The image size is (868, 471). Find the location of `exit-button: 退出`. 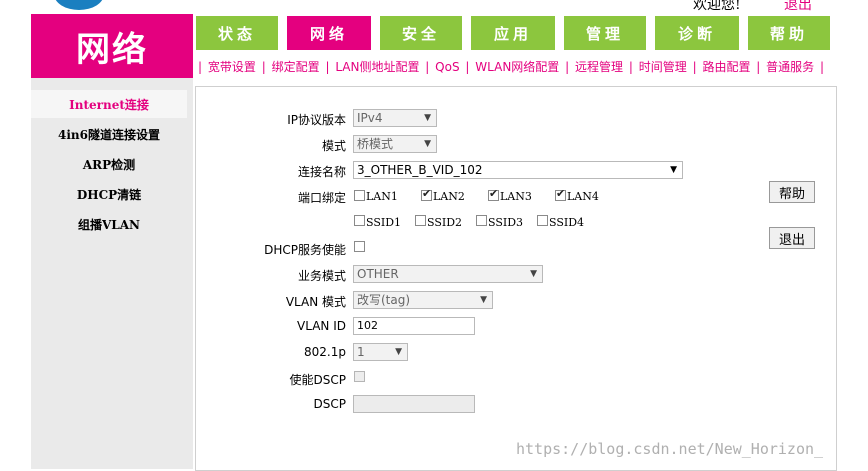

exit-button: 退出 is located at coordinates (792, 238).